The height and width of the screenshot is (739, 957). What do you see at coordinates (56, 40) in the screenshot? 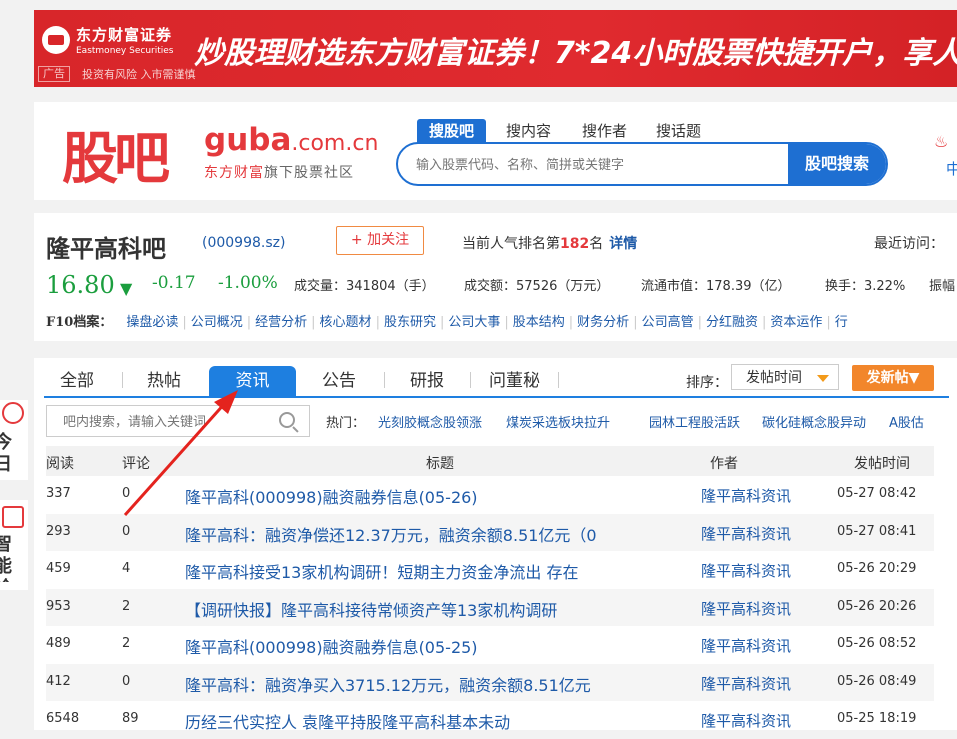
I see `eastmoney-logo-icon` at bounding box center [56, 40].